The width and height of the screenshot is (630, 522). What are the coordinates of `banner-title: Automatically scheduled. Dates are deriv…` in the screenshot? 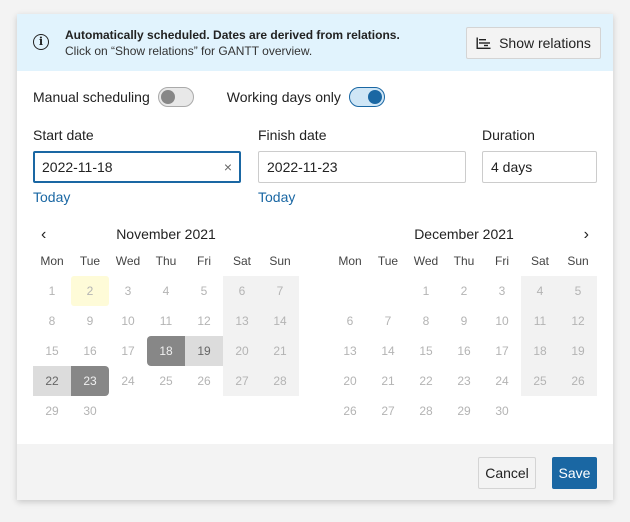 It's located at (232, 35).